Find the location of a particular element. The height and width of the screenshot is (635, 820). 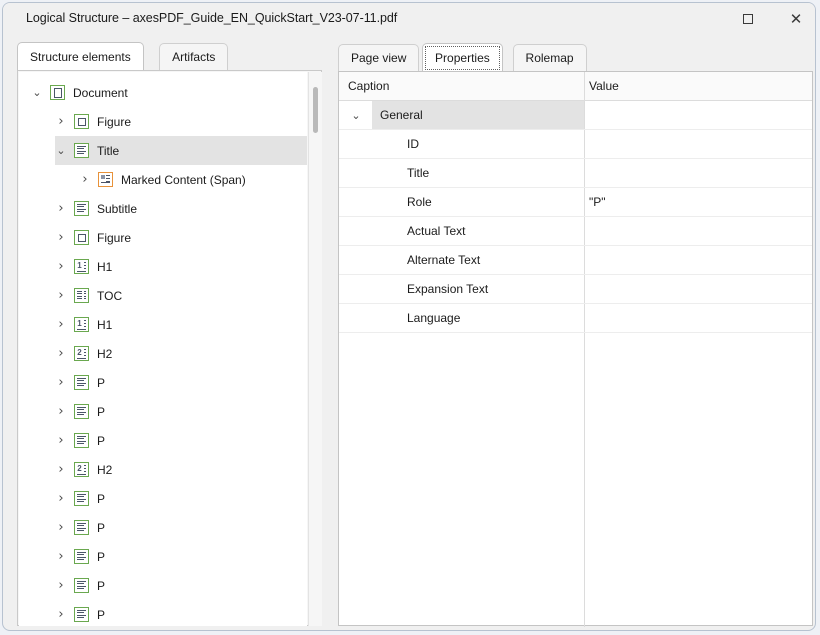

column-header-value: Value is located at coordinates (604, 86).